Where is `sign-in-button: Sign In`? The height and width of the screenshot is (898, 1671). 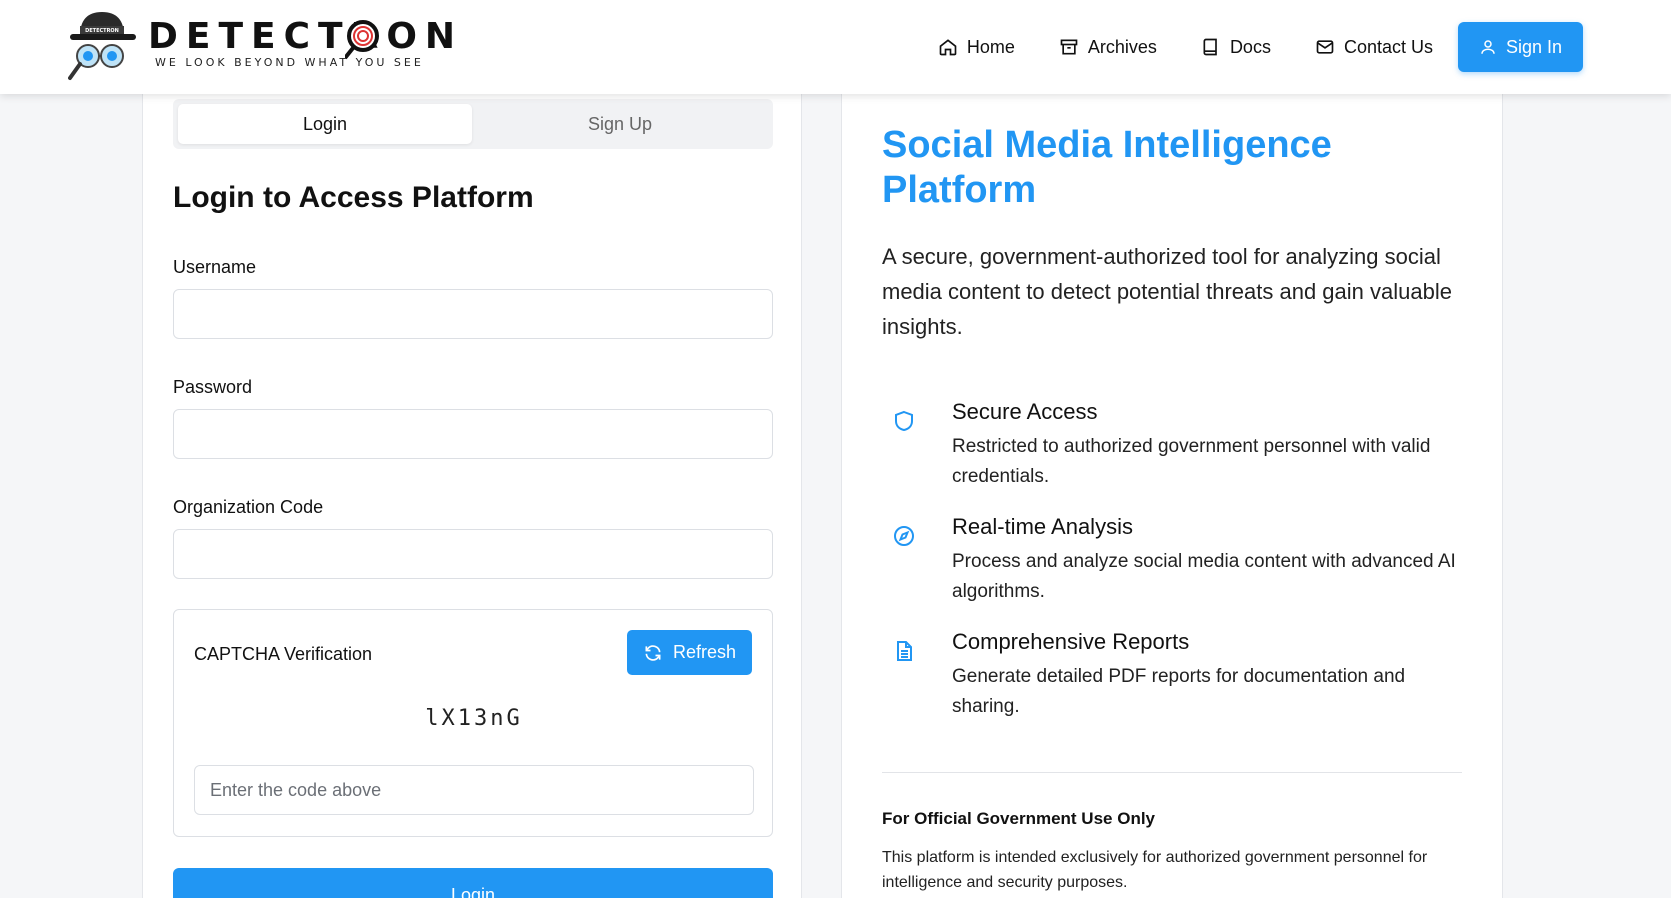
sign-in-button: Sign In is located at coordinates (1520, 47).